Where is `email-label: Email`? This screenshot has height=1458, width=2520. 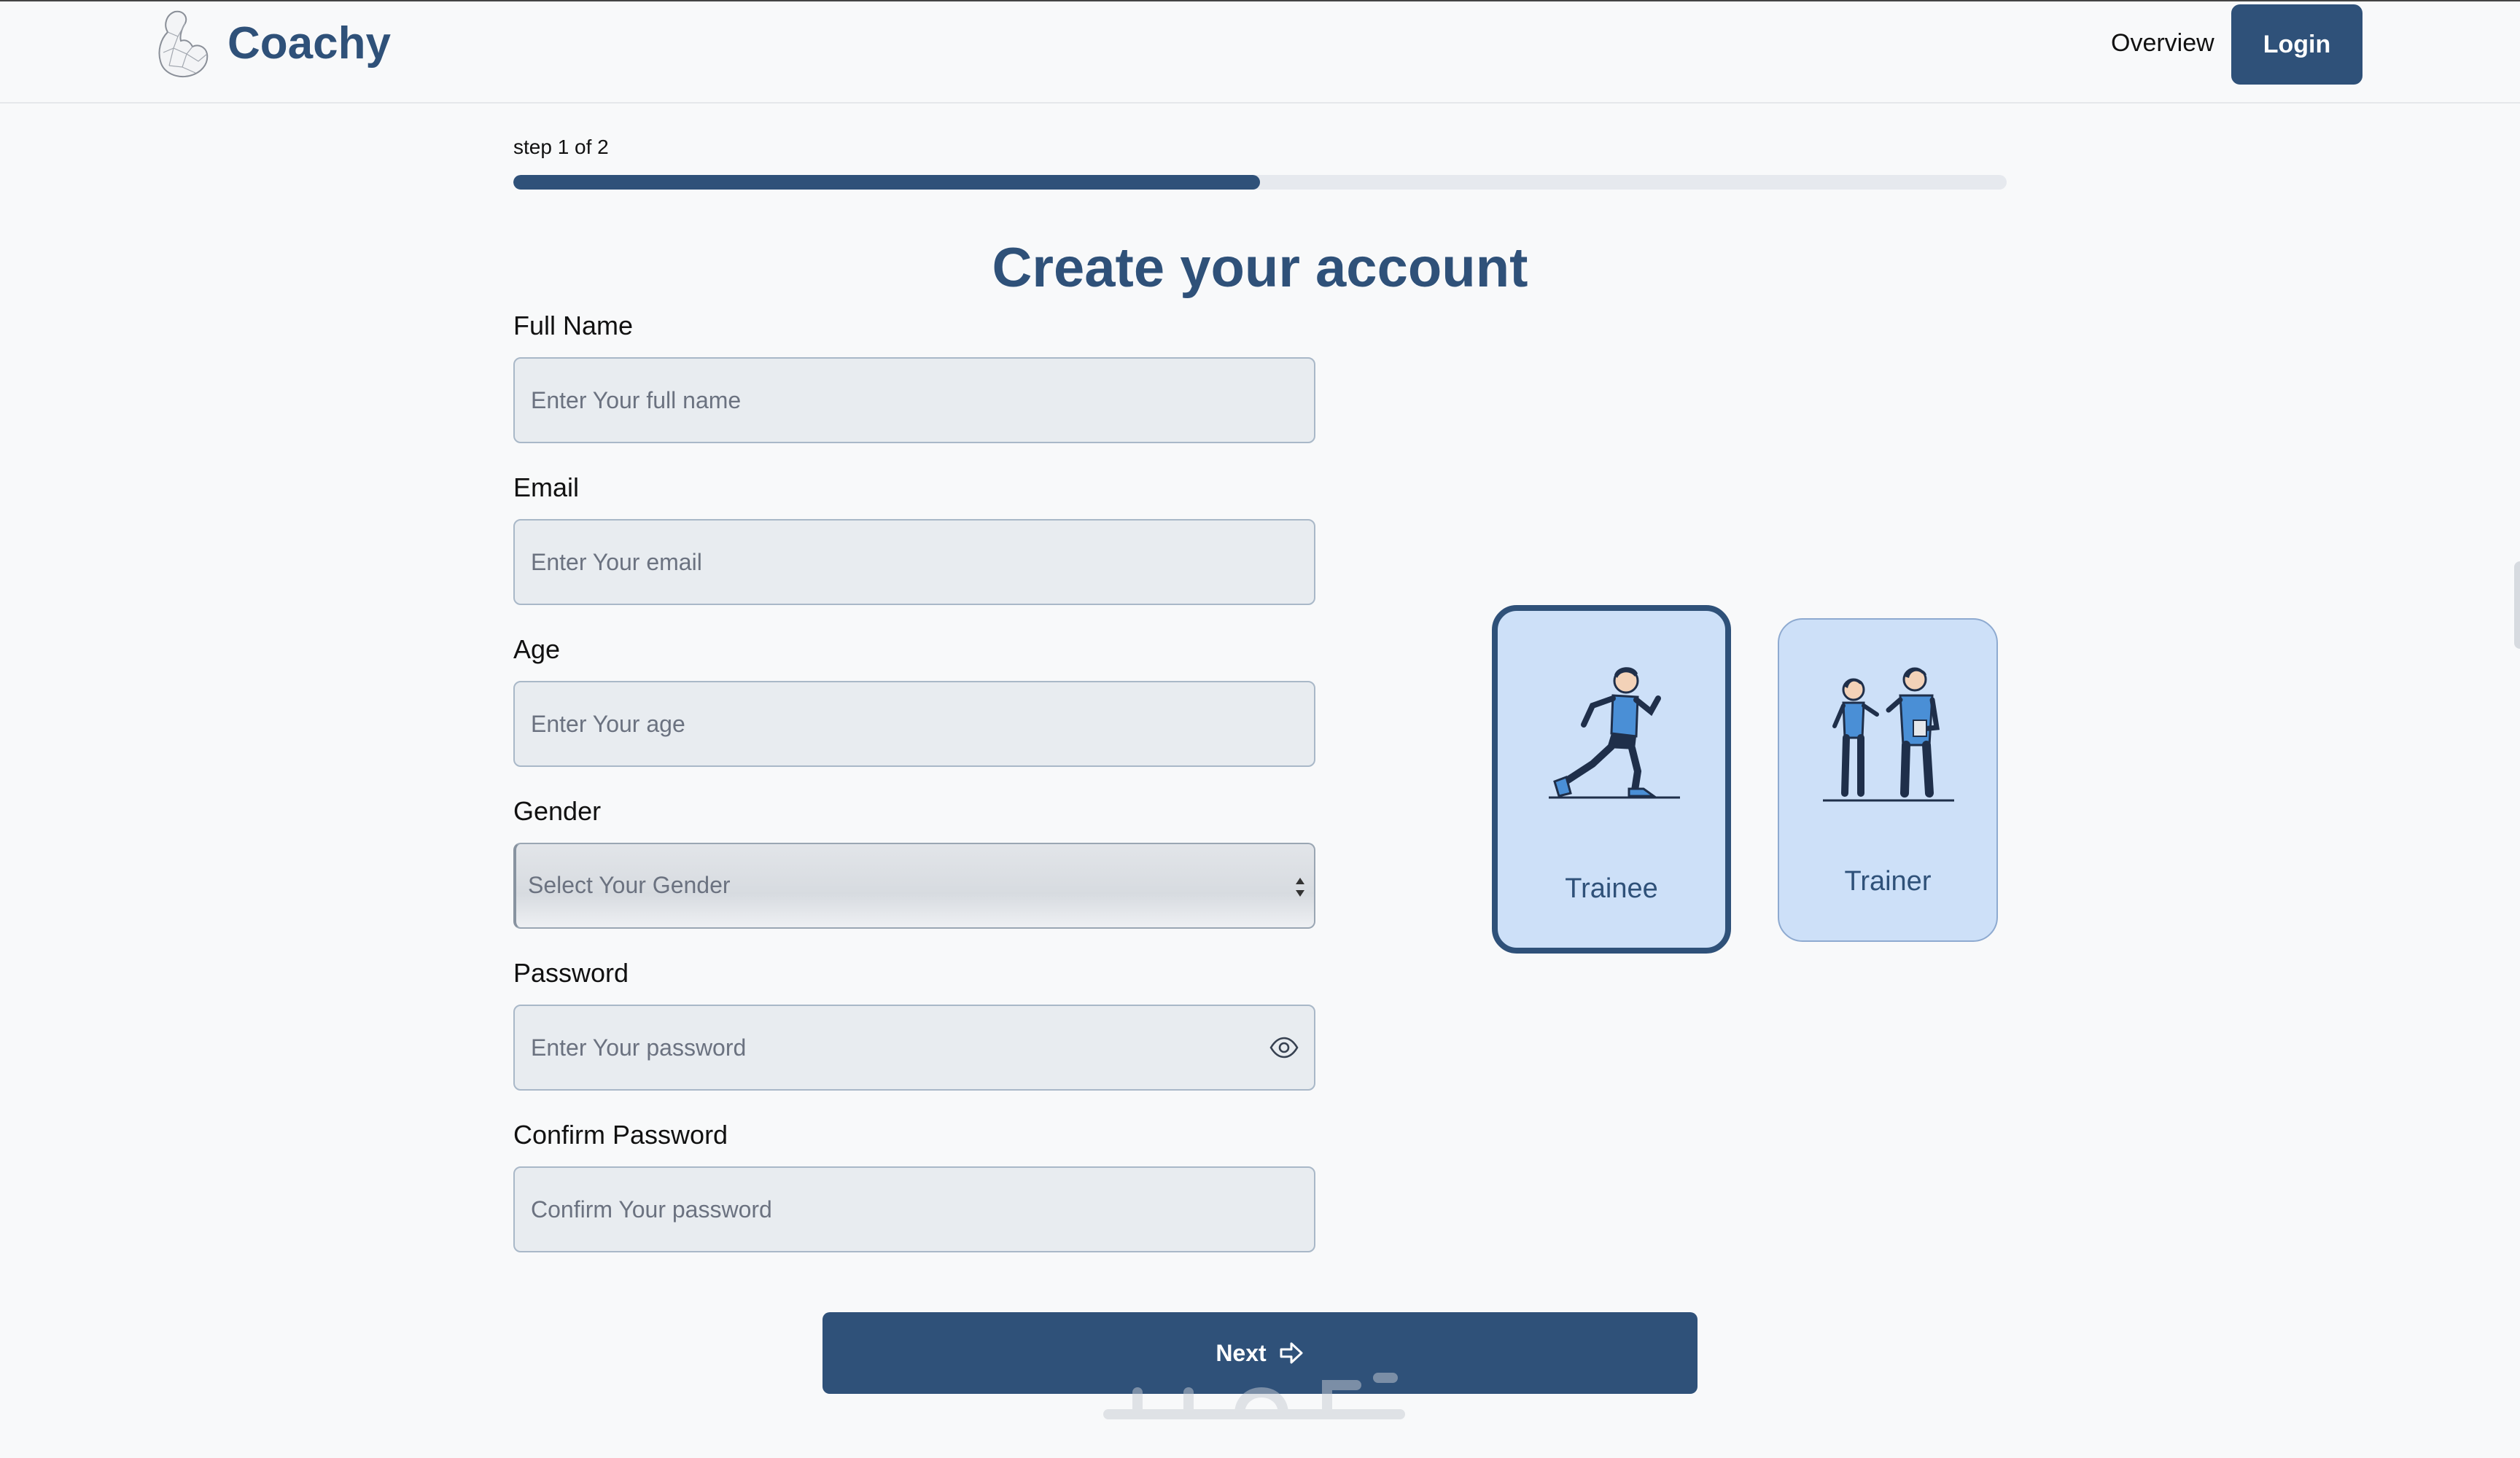
email-label: Email is located at coordinates (546, 487).